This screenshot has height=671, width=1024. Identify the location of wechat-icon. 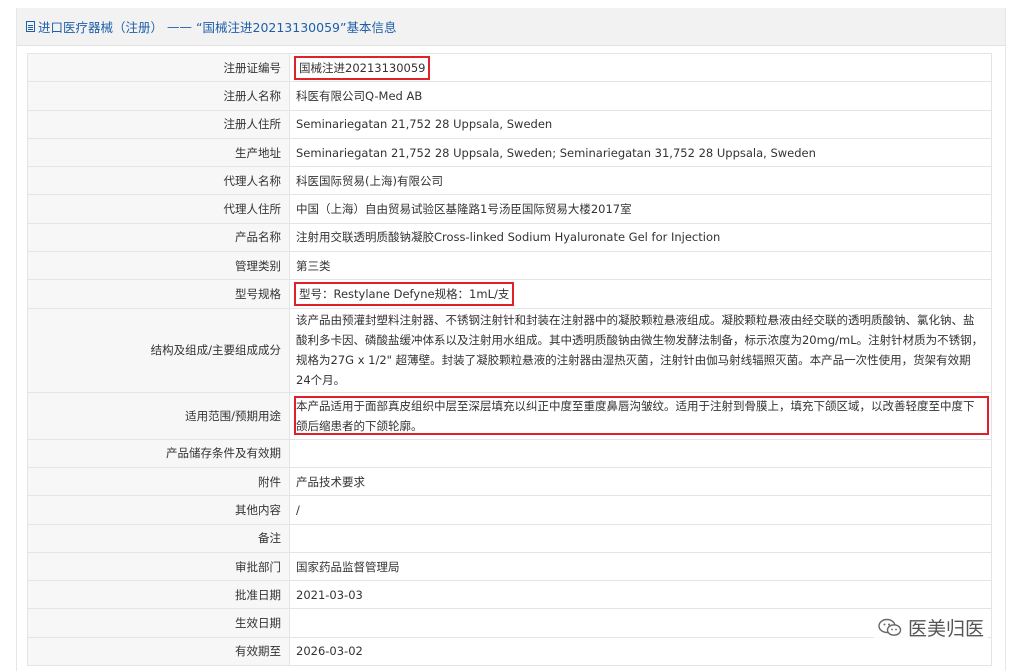
(890, 627).